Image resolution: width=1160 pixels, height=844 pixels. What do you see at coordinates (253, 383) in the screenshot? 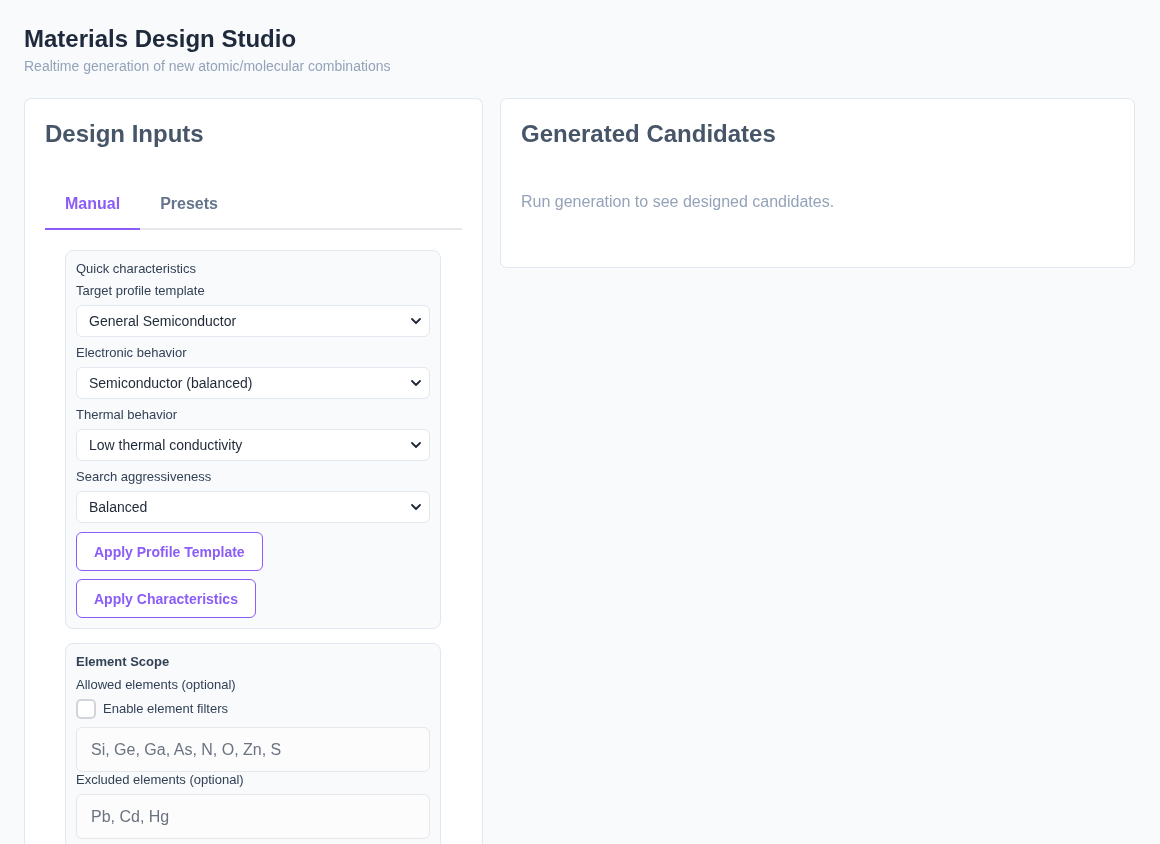
I see `dropdown: Semiconductor (balanced)` at bounding box center [253, 383].